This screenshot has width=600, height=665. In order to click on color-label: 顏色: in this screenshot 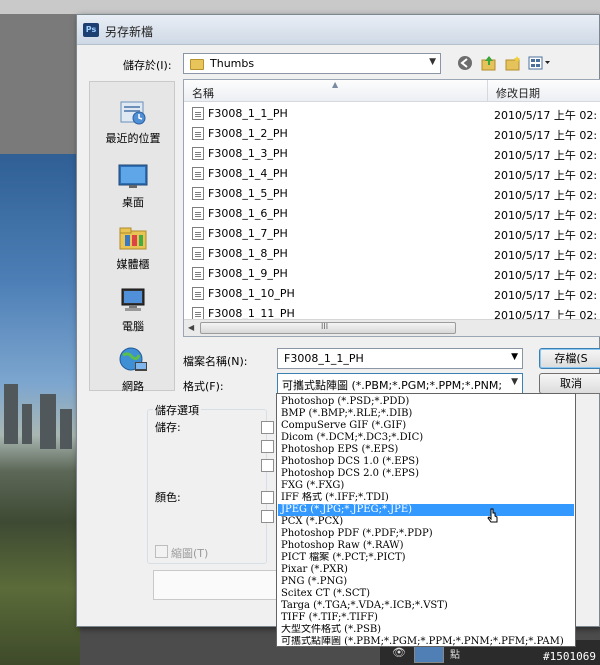, I will do `click(168, 497)`.